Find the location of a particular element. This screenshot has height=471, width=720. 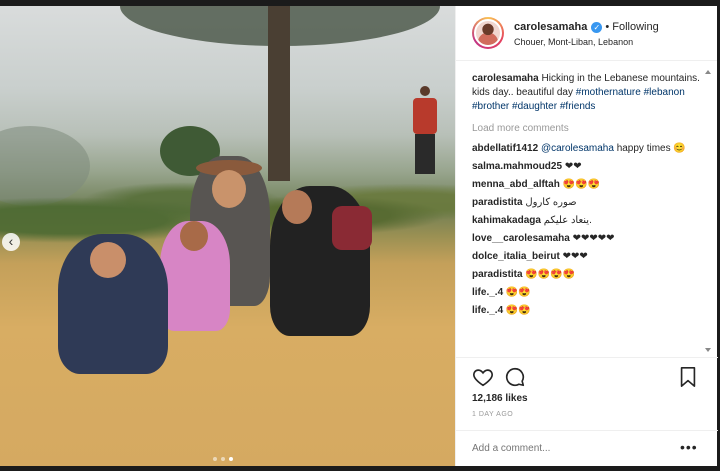

comment-username: abdellatif1412 is located at coordinates (505, 148).